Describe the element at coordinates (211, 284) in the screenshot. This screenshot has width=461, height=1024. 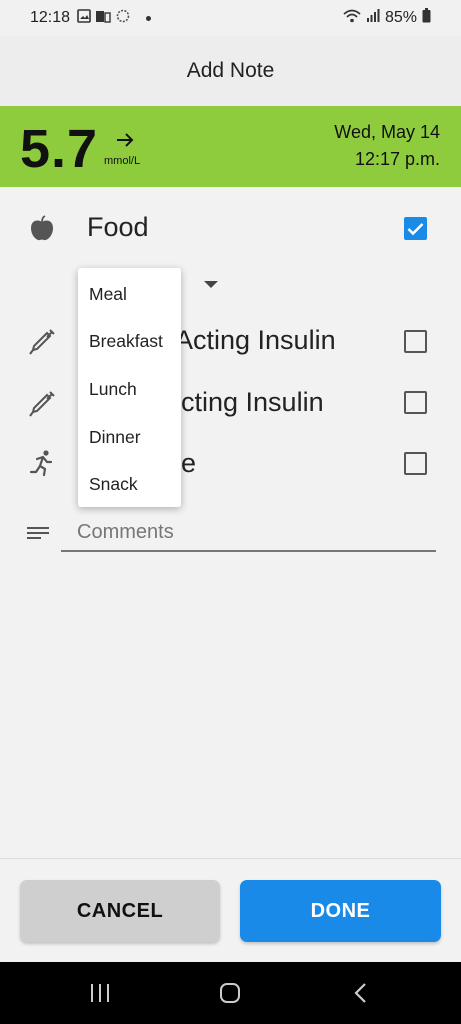
I see `meal-type-dropdown-arrow` at that location.